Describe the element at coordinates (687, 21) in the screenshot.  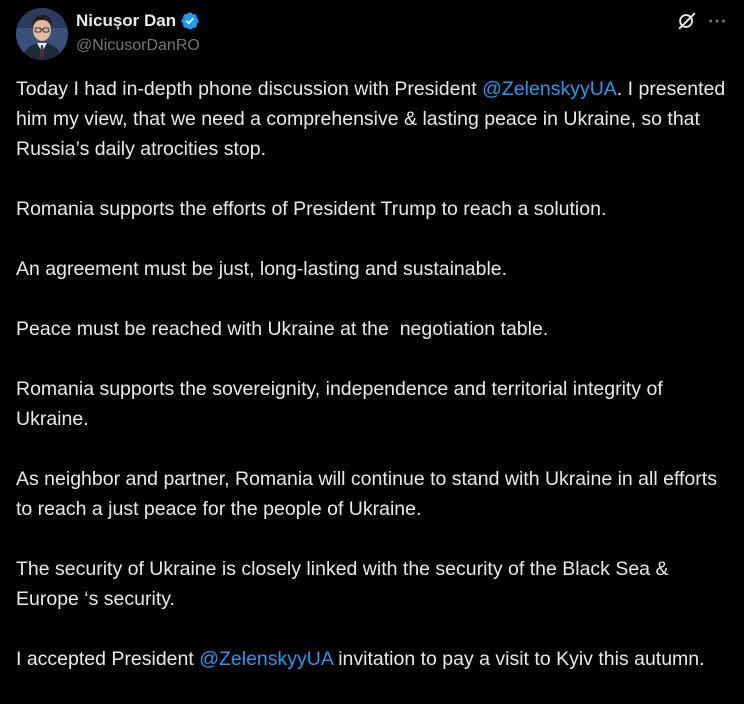
I see `grok-icon` at that location.